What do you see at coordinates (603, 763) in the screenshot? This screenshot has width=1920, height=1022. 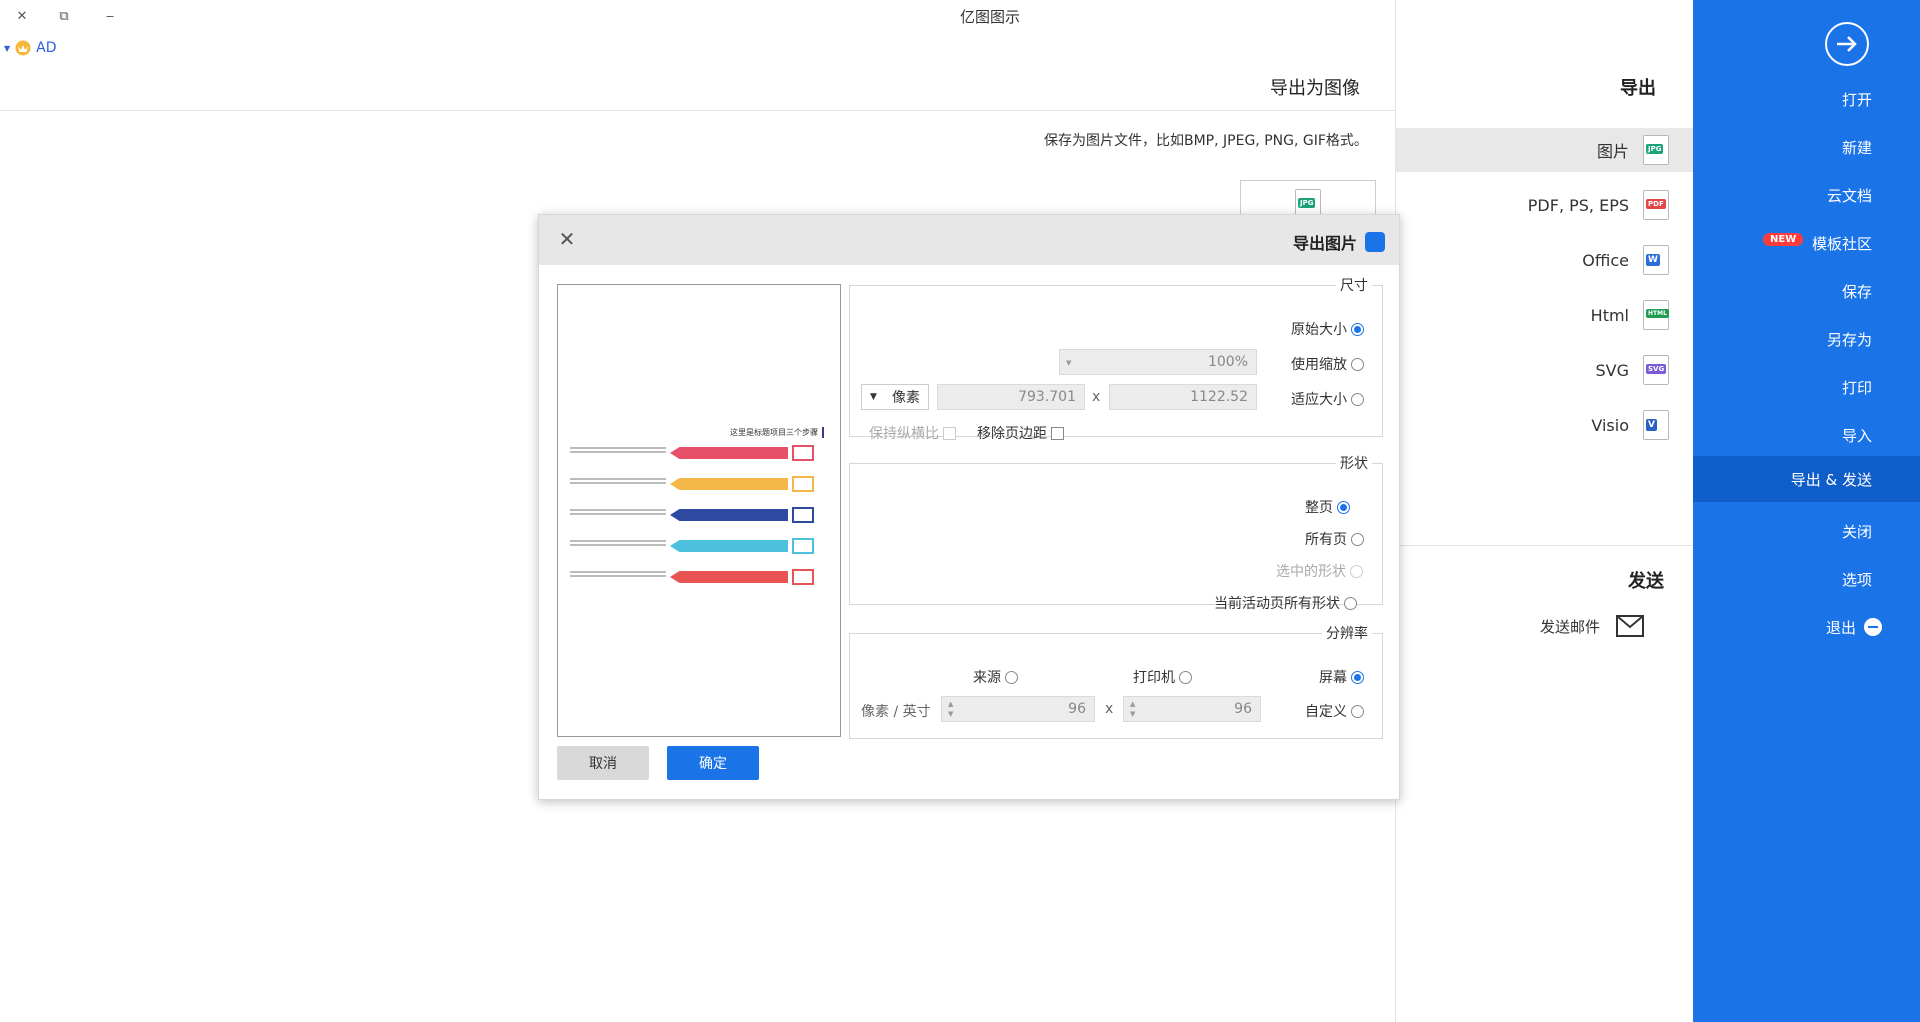 I see `cancel-button: 取消` at bounding box center [603, 763].